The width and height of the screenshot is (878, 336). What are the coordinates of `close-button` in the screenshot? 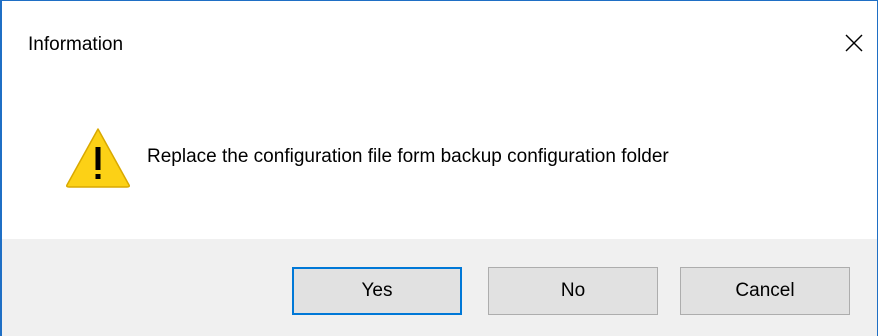 It's located at (854, 43).